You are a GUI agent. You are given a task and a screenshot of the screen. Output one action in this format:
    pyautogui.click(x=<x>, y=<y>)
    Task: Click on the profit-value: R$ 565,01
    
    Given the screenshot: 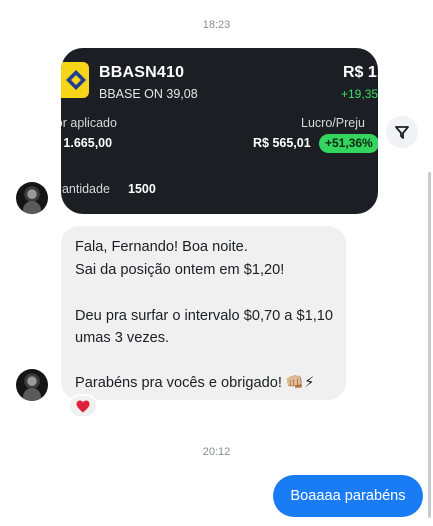 What is the action you would take?
    pyautogui.click(x=282, y=143)
    